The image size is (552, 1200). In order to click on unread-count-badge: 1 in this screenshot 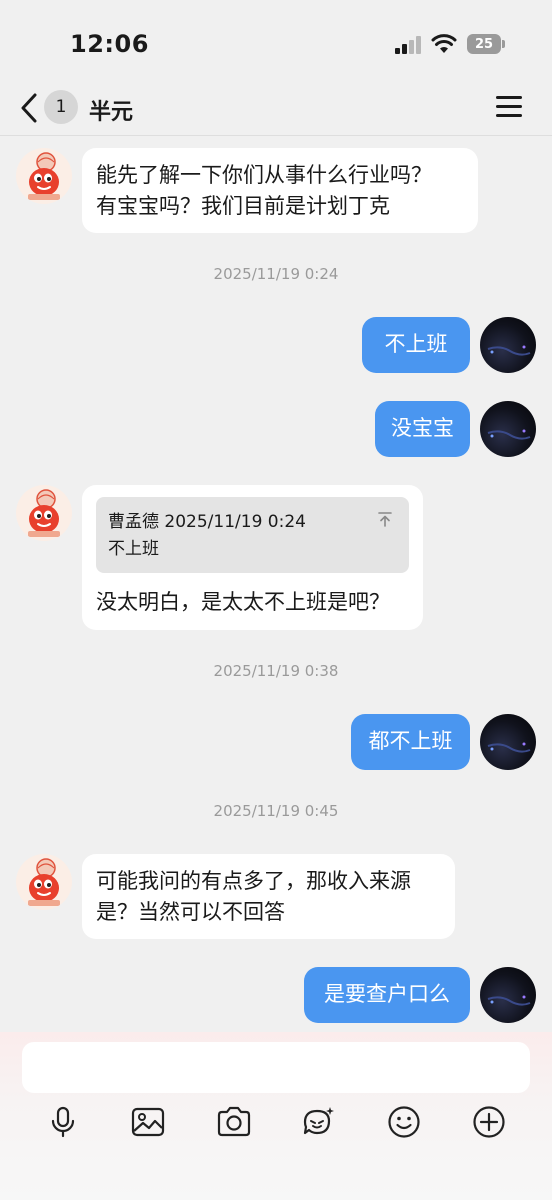, I will do `click(61, 107)`.